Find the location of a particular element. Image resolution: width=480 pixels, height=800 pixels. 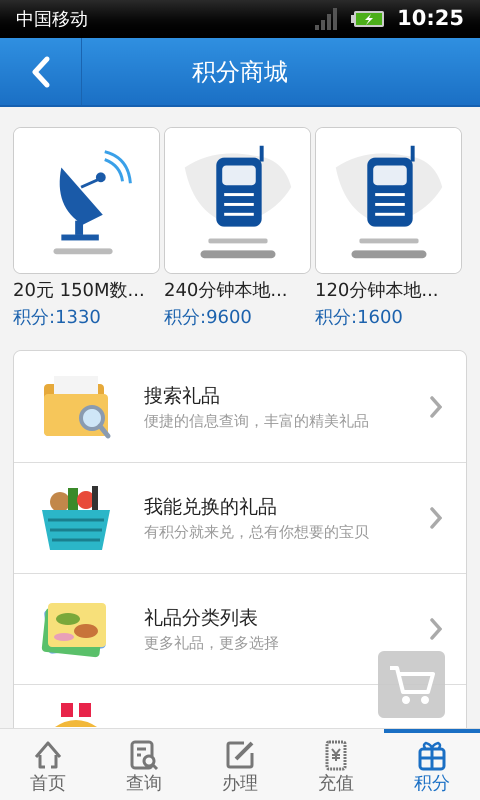

tab: 首页 is located at coordinates (48, 764).